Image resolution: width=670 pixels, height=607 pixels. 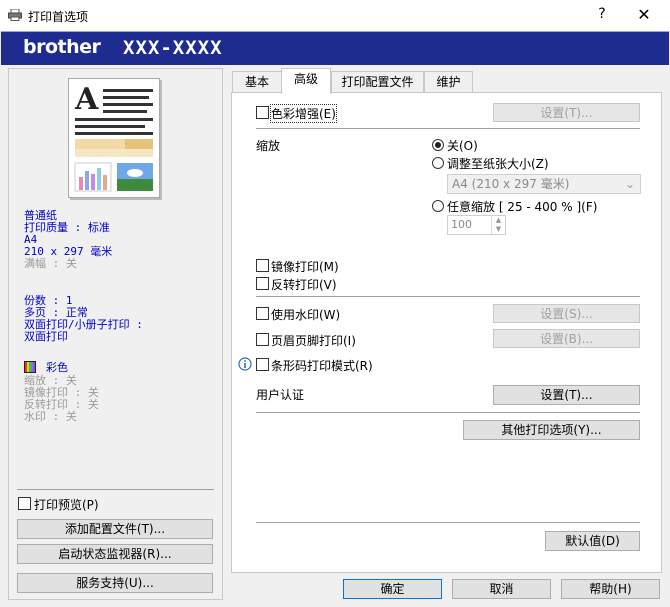 What do you see at coordinates (262, 265) in the screenshot?
I see `mirror-print-checkbox` at bounding box center [262, 265].